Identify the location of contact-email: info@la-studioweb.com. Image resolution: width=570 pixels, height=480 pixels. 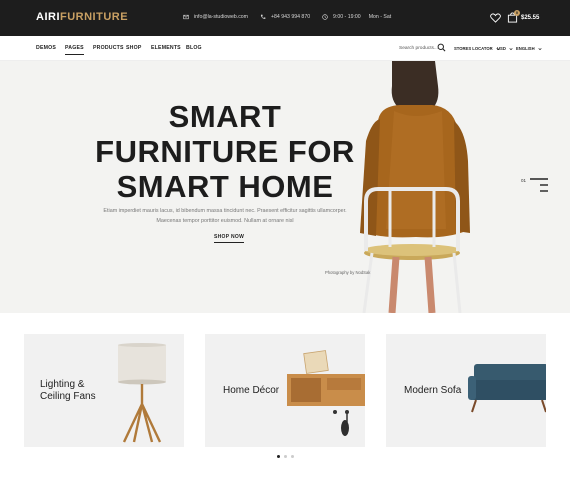
(215, 17).